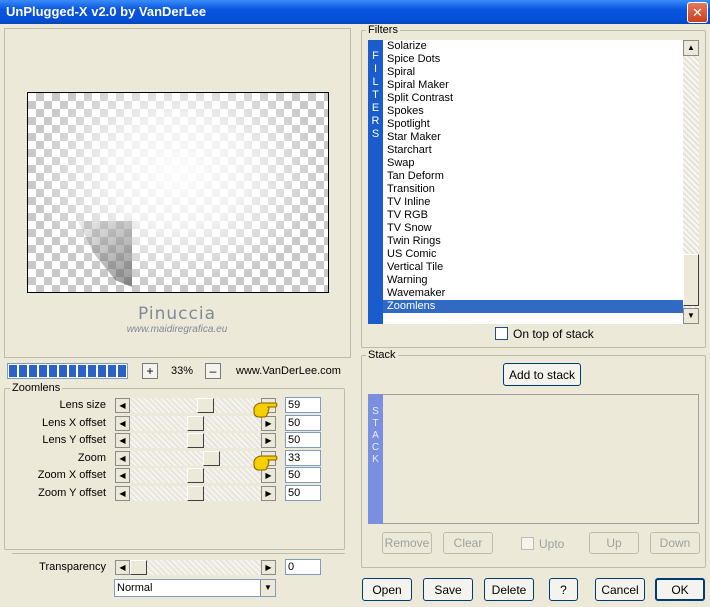 The width and height of the screenshot is (710, 607). What do you see at coordinates (375, 134) in the screenshot?
I see `strip-letter: S` at bounding box center [375, 134].